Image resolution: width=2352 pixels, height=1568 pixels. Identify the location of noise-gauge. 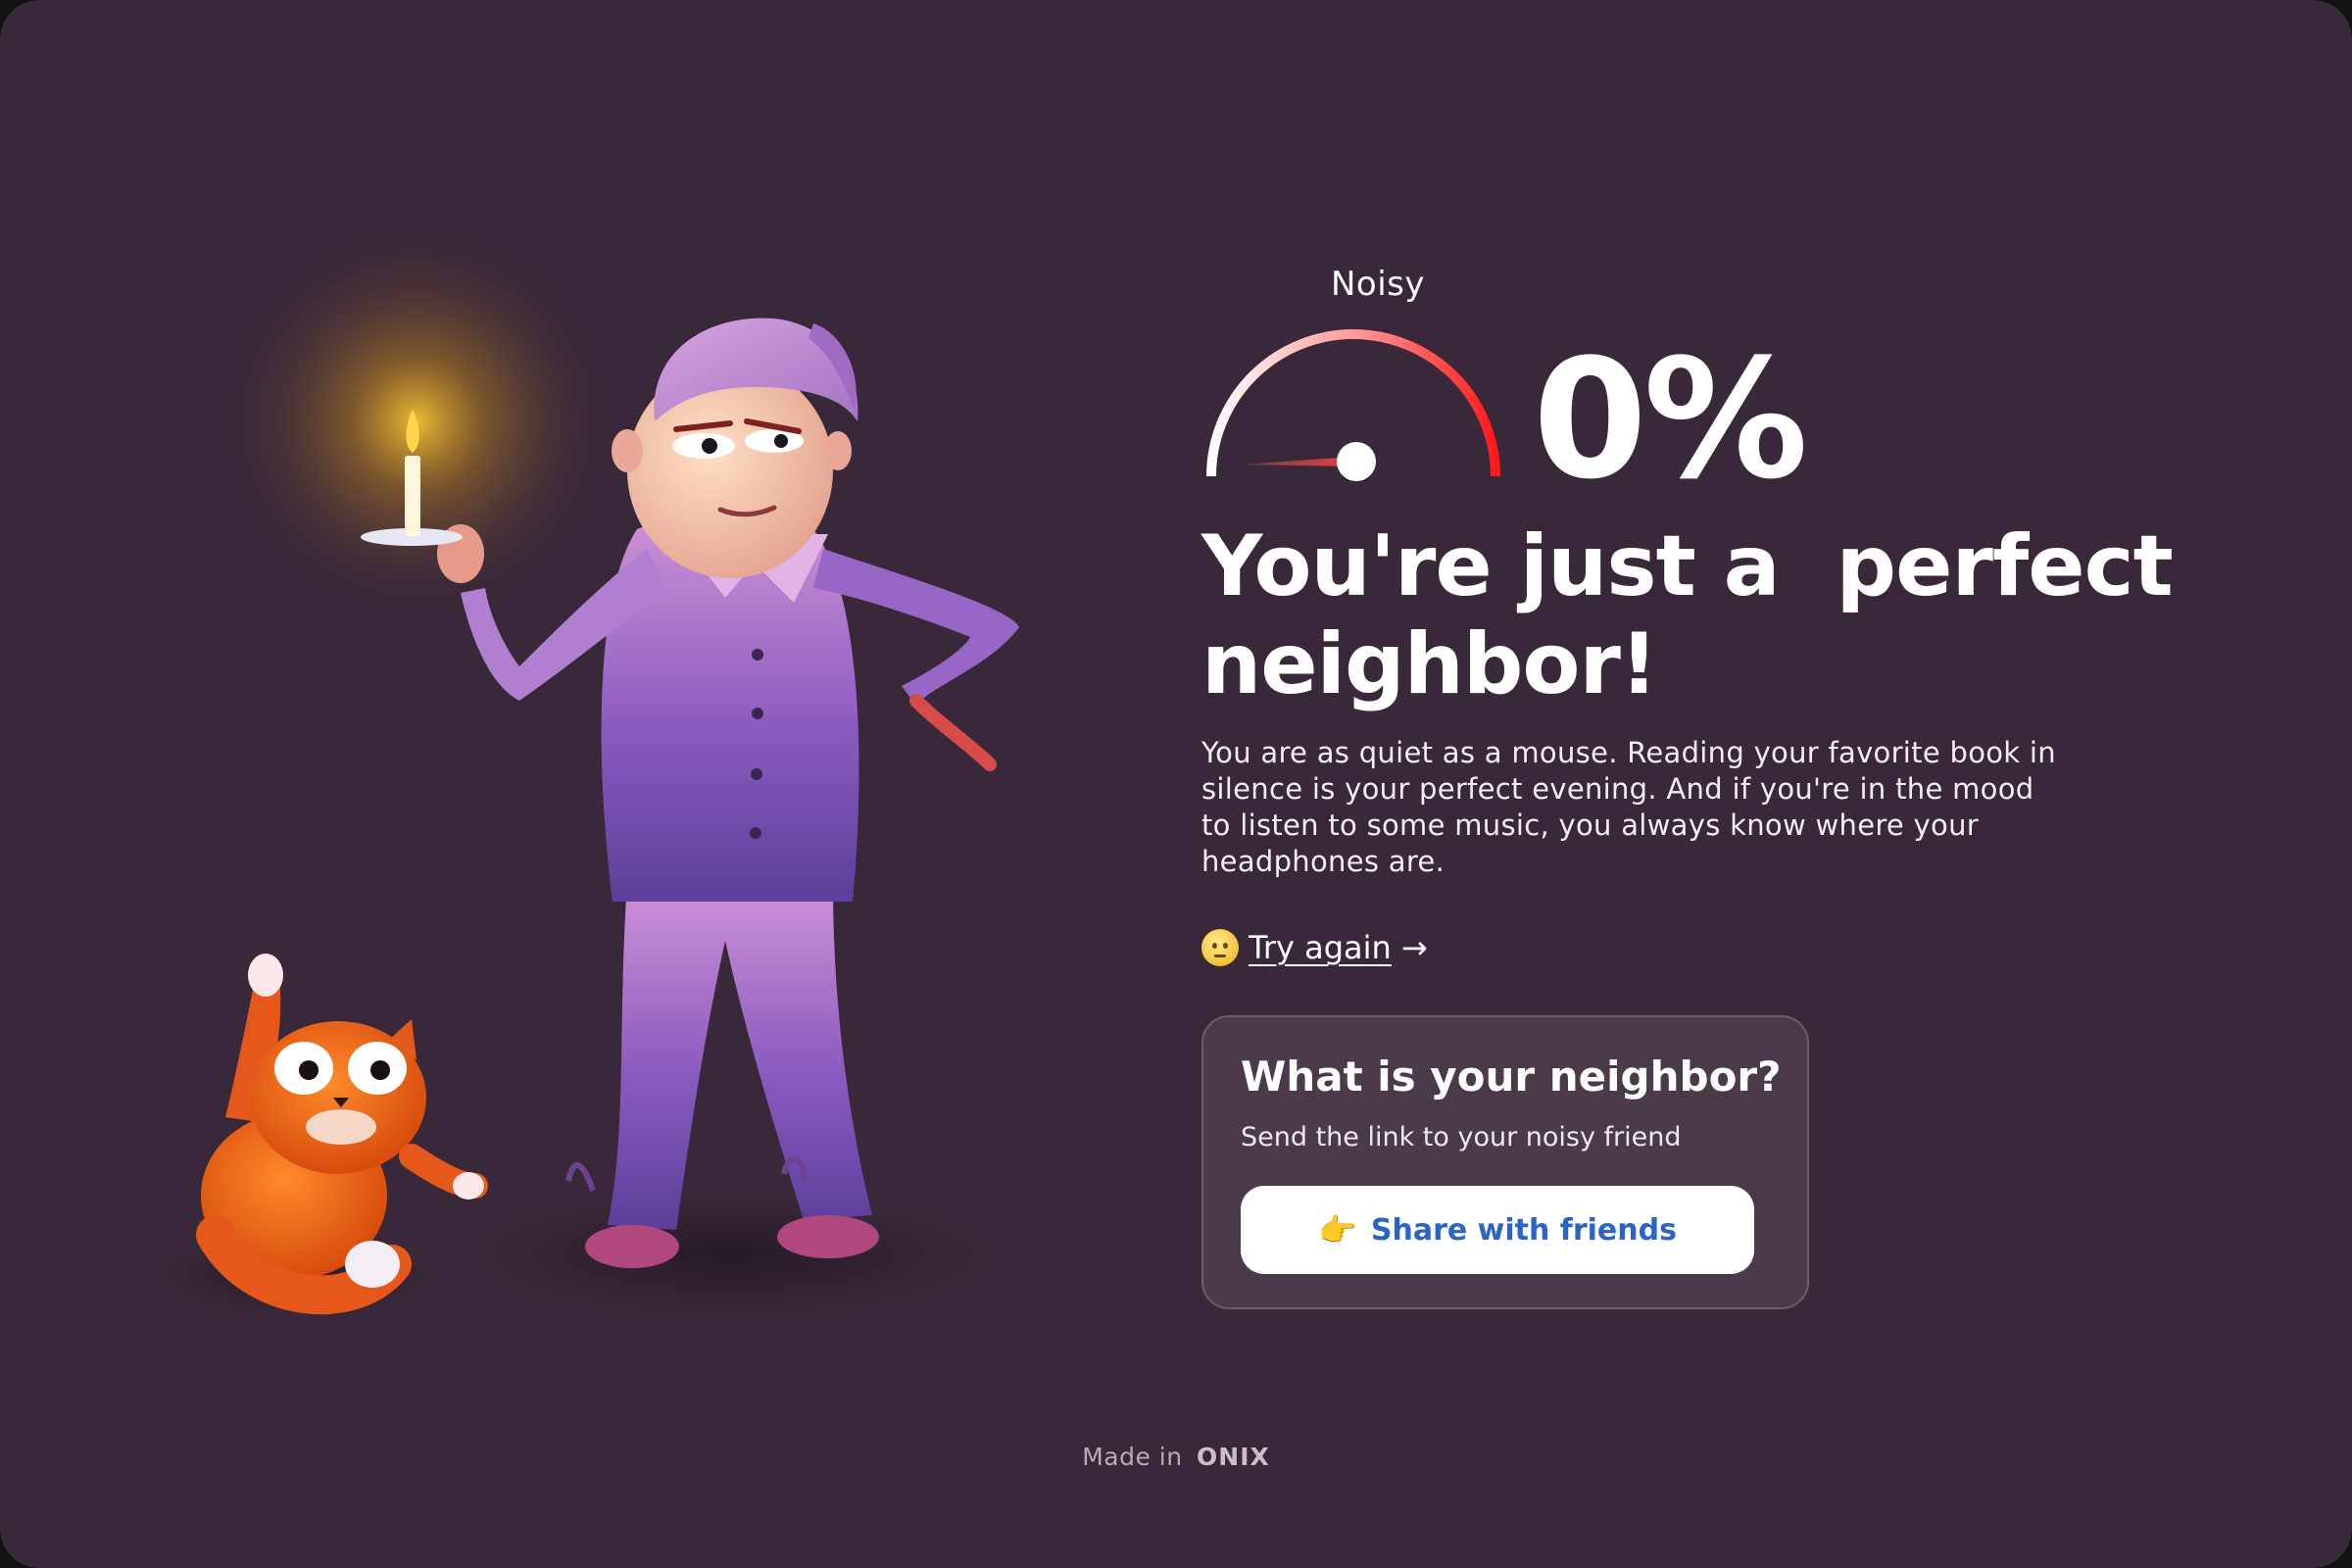
(1358, 398).